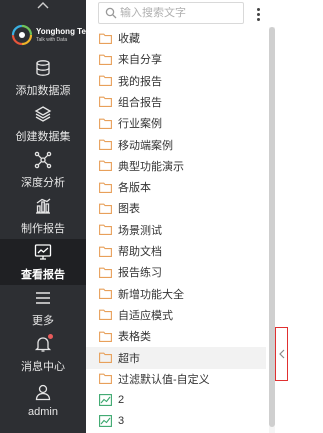 This screenshot has height=433, width=323. What do you see at coordinates (43, 68) in the screenshot?
I see `database-icon` at bounding box center [43, 68].